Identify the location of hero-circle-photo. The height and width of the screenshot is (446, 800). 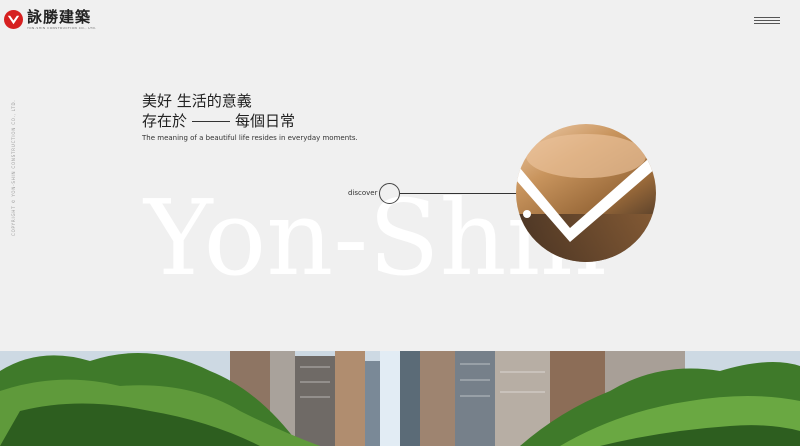
(586, 193).